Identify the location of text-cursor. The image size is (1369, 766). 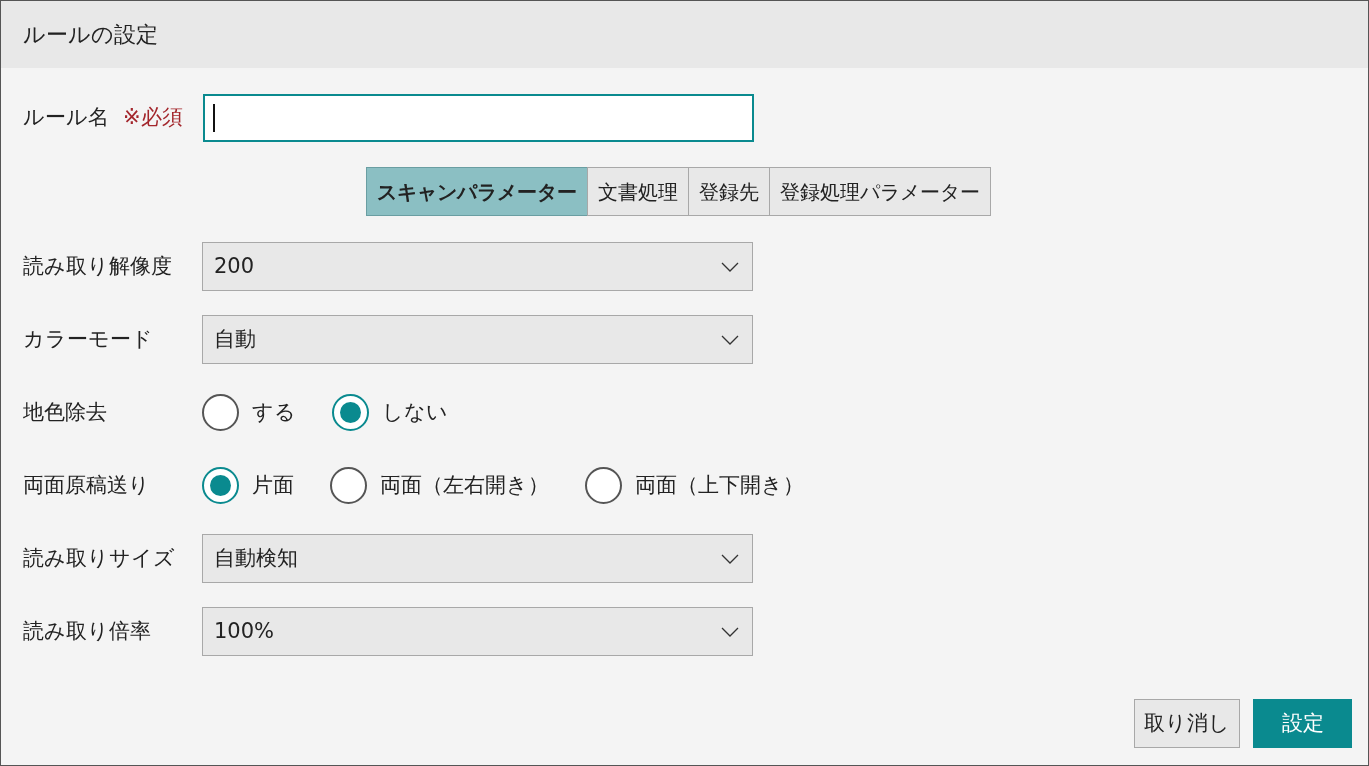
(213, 118).